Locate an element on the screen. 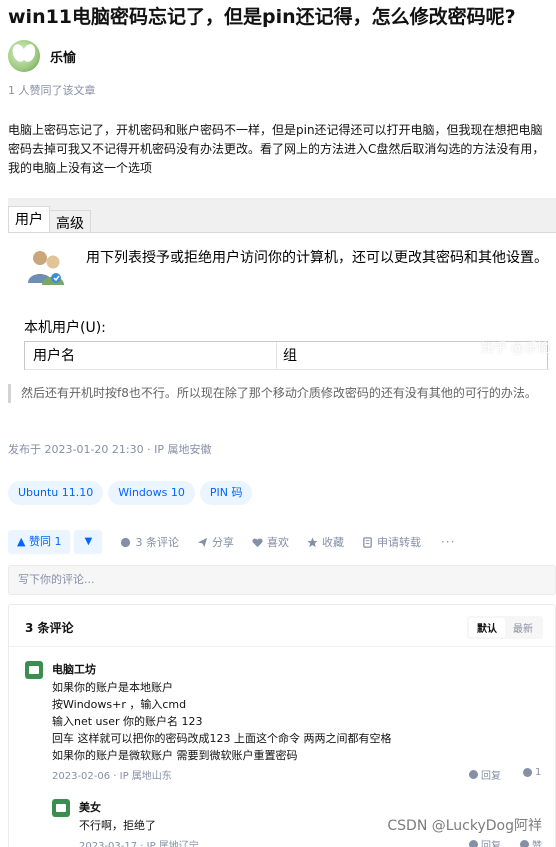 The height and width of the screenshot is (847, 556). sort-latest-button: 最新 is located at coordinates (523, 627).